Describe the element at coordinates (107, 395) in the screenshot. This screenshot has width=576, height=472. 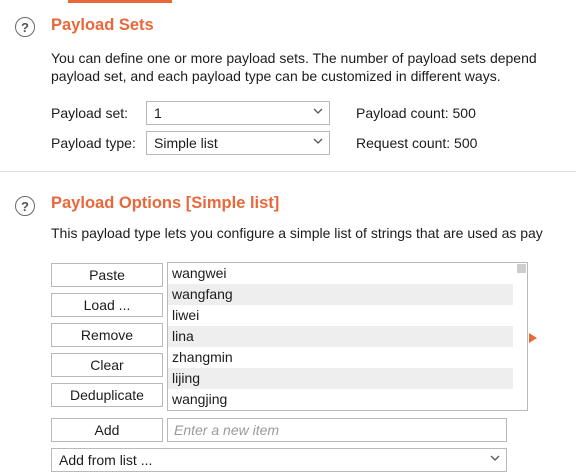
I see `deduplicate-button: Deduplicate` at that location.